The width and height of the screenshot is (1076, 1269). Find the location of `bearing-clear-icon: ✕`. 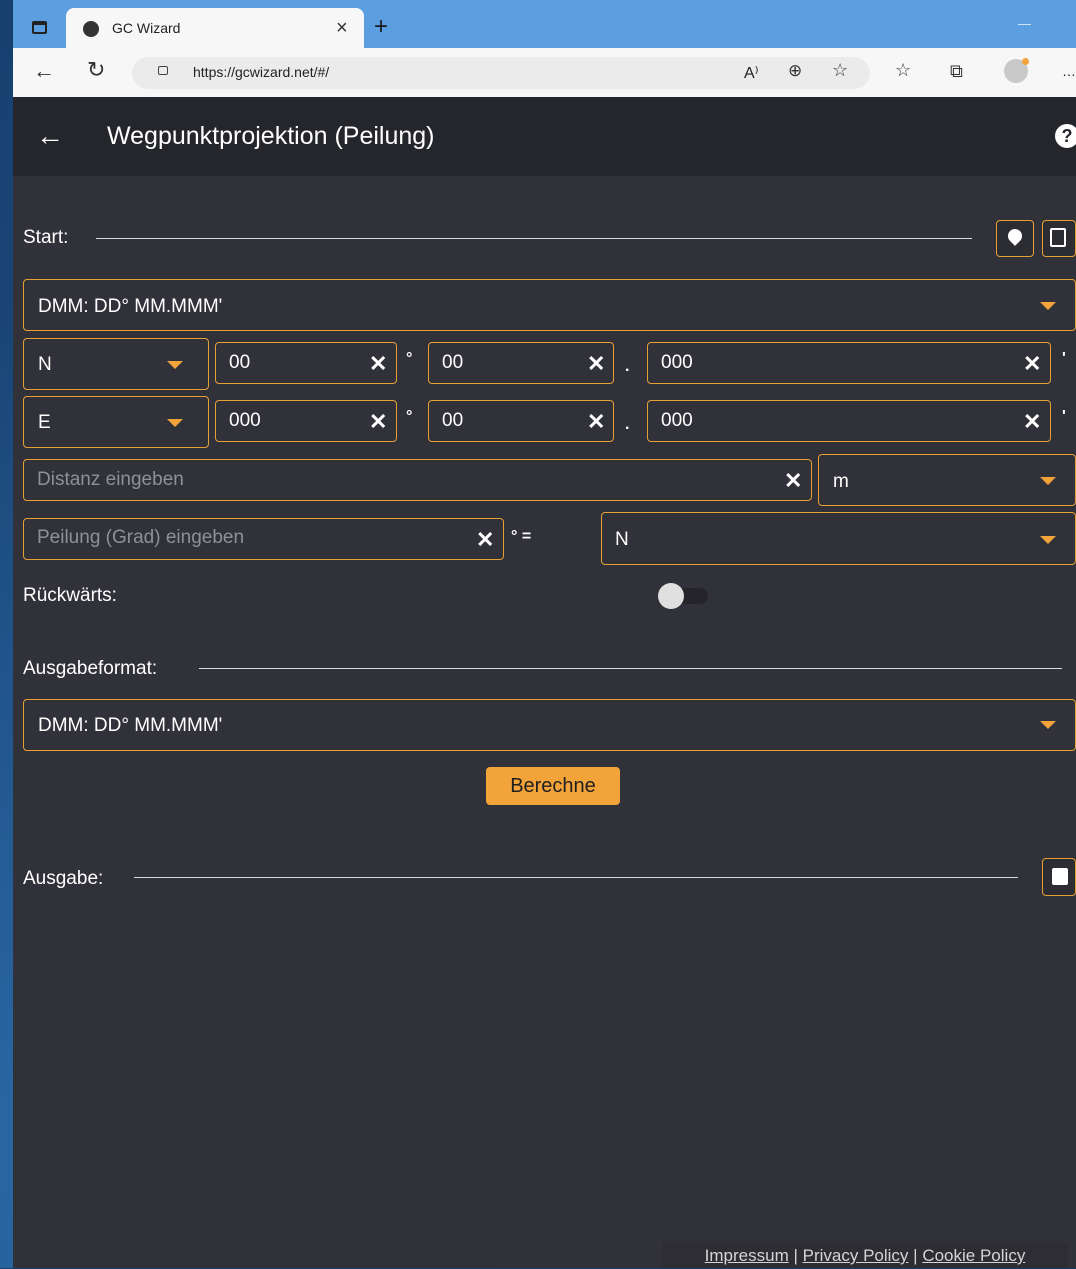

bearing-clear-icon: ✕ is located at coordinates (485, 540).